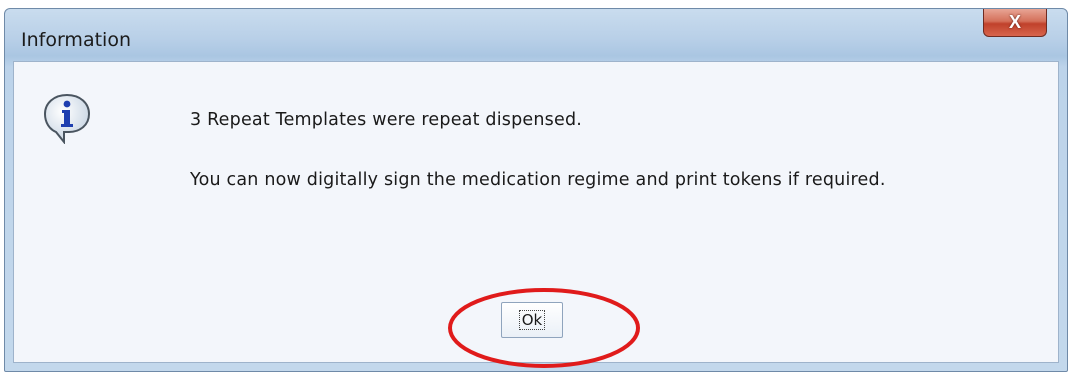 Image resolution: width=1075 pixels, height=374 pixels. Describe the element at coordinates (67, 118) in the screenshot. I see `information-icon` at that location.